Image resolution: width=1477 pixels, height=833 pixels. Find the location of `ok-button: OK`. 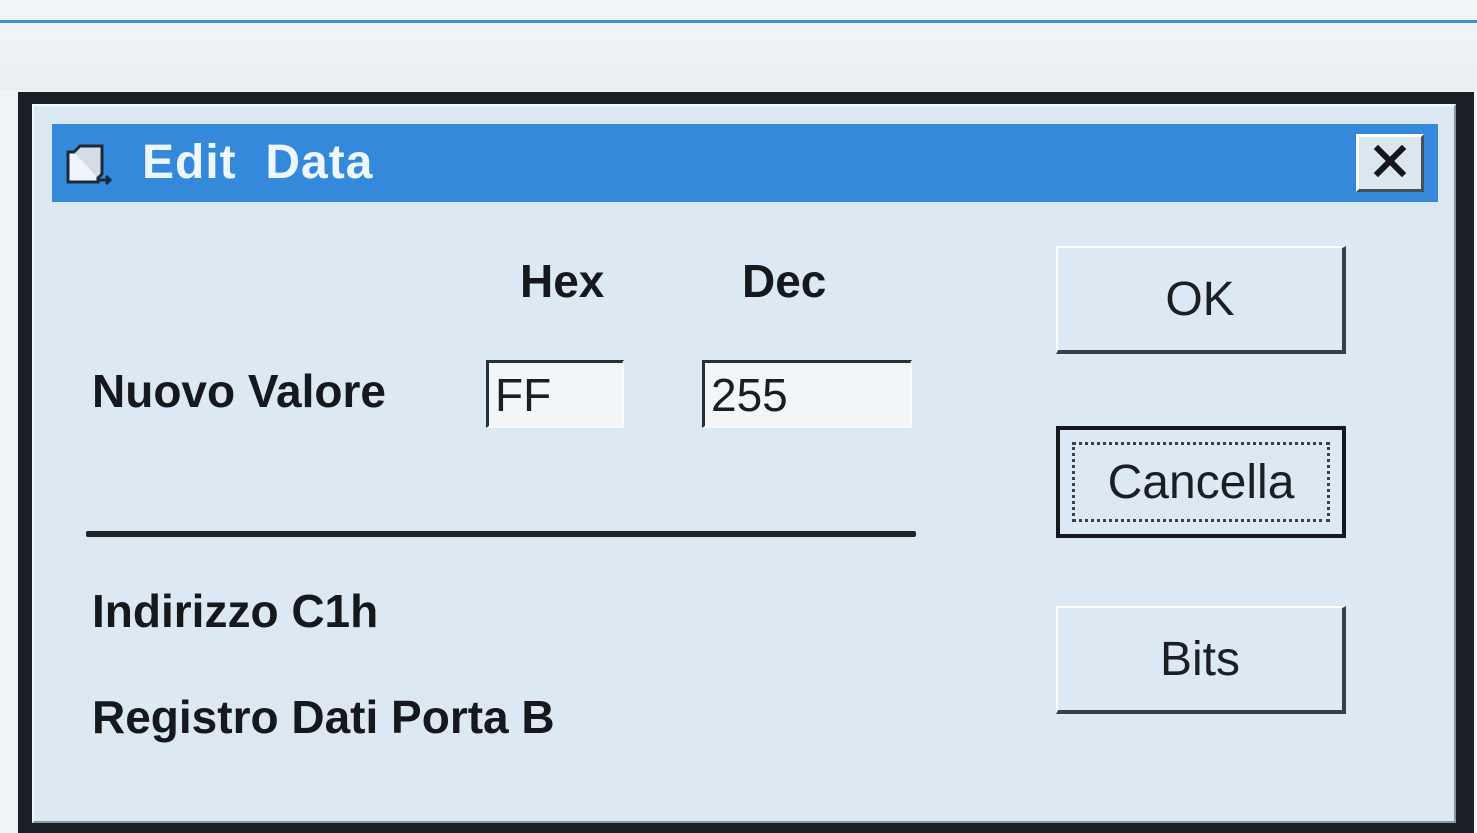

ok-button: OK is located at coordinates (1201, 300).